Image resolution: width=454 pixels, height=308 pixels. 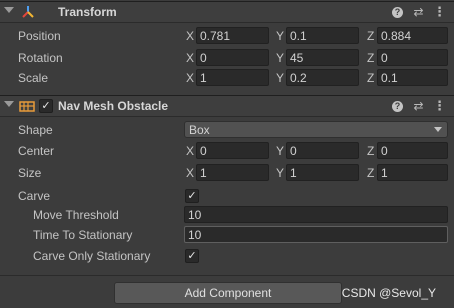 I want to click on position-x-field: 0.781, so click(x=232, y=35).